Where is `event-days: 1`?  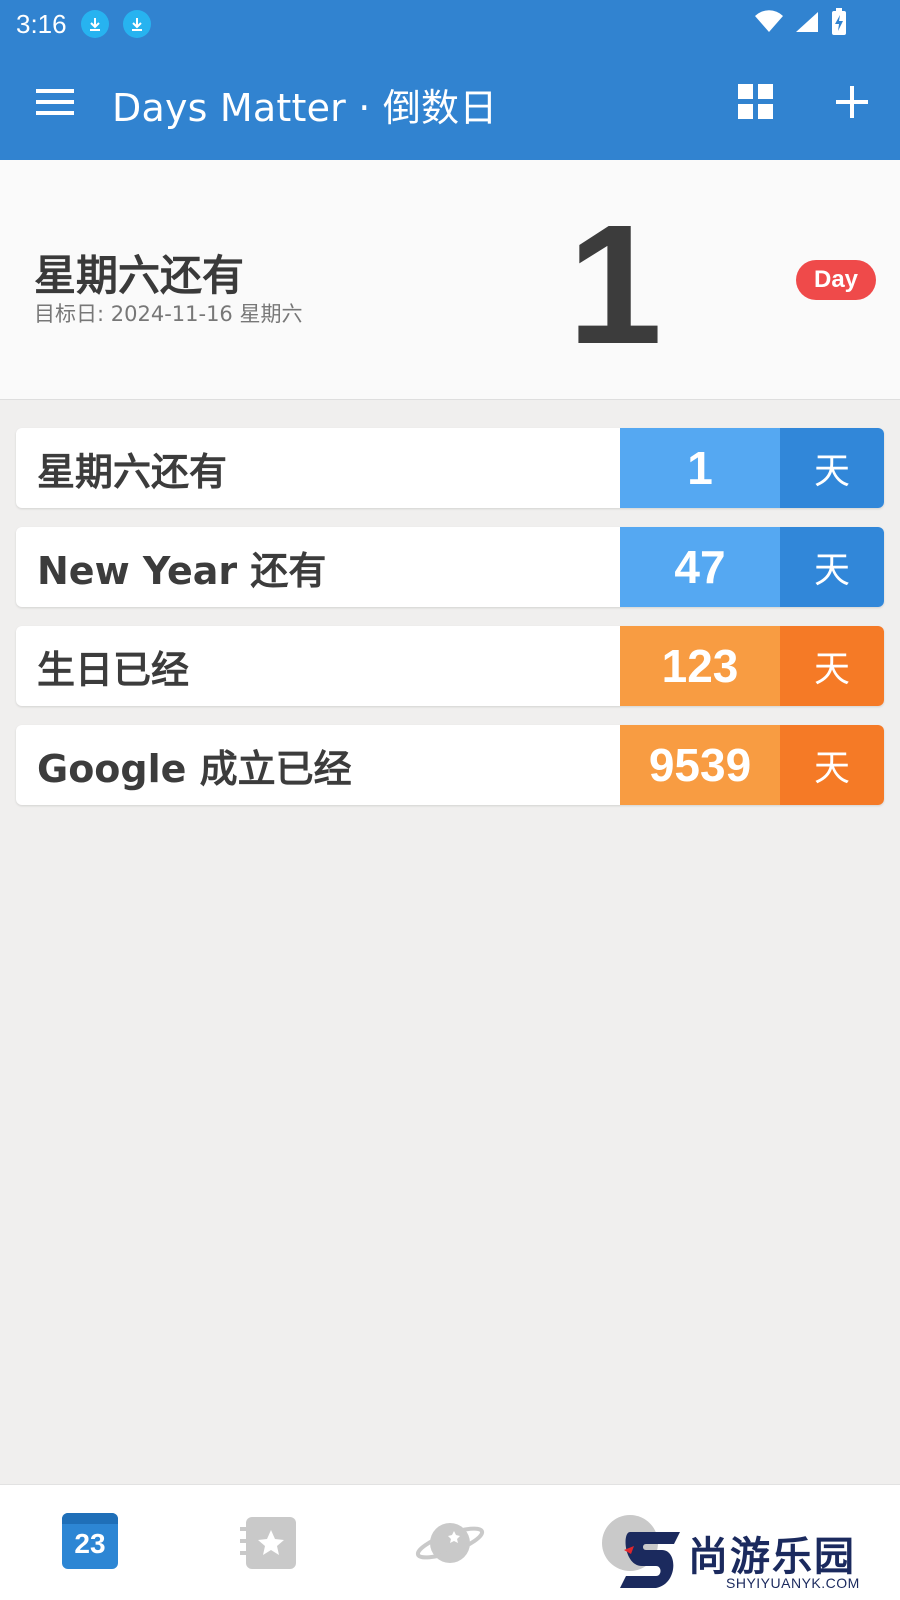
event-days: 1 is located at coordinates (700, 468).